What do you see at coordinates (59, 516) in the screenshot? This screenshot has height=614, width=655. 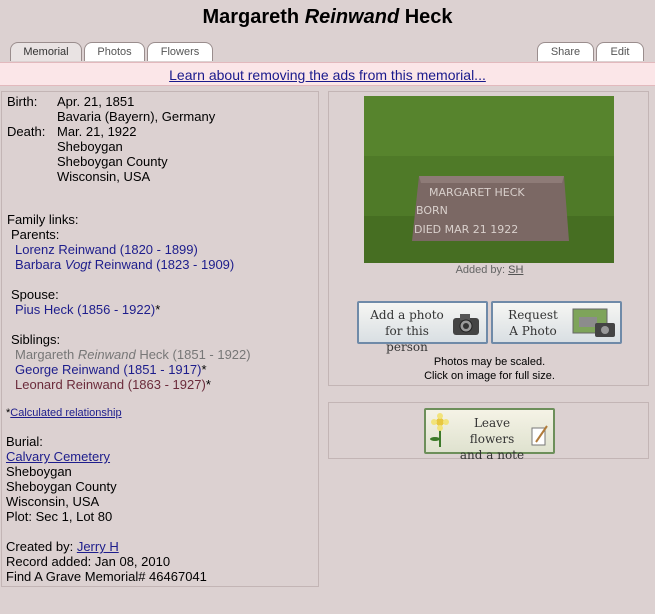 I see `burial-plot: Plot: Sec 1, Lot 80` at bounding box center [59, 516].